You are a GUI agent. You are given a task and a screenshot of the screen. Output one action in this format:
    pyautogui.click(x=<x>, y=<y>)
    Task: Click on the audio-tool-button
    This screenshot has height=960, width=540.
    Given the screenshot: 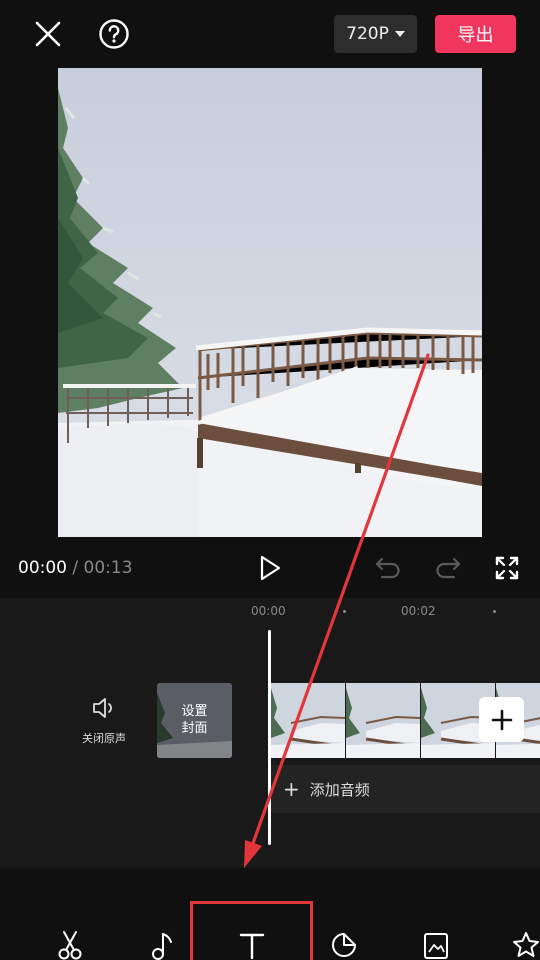 What is the action you would take?
    pyautogui.click(x=162, y=945)
    